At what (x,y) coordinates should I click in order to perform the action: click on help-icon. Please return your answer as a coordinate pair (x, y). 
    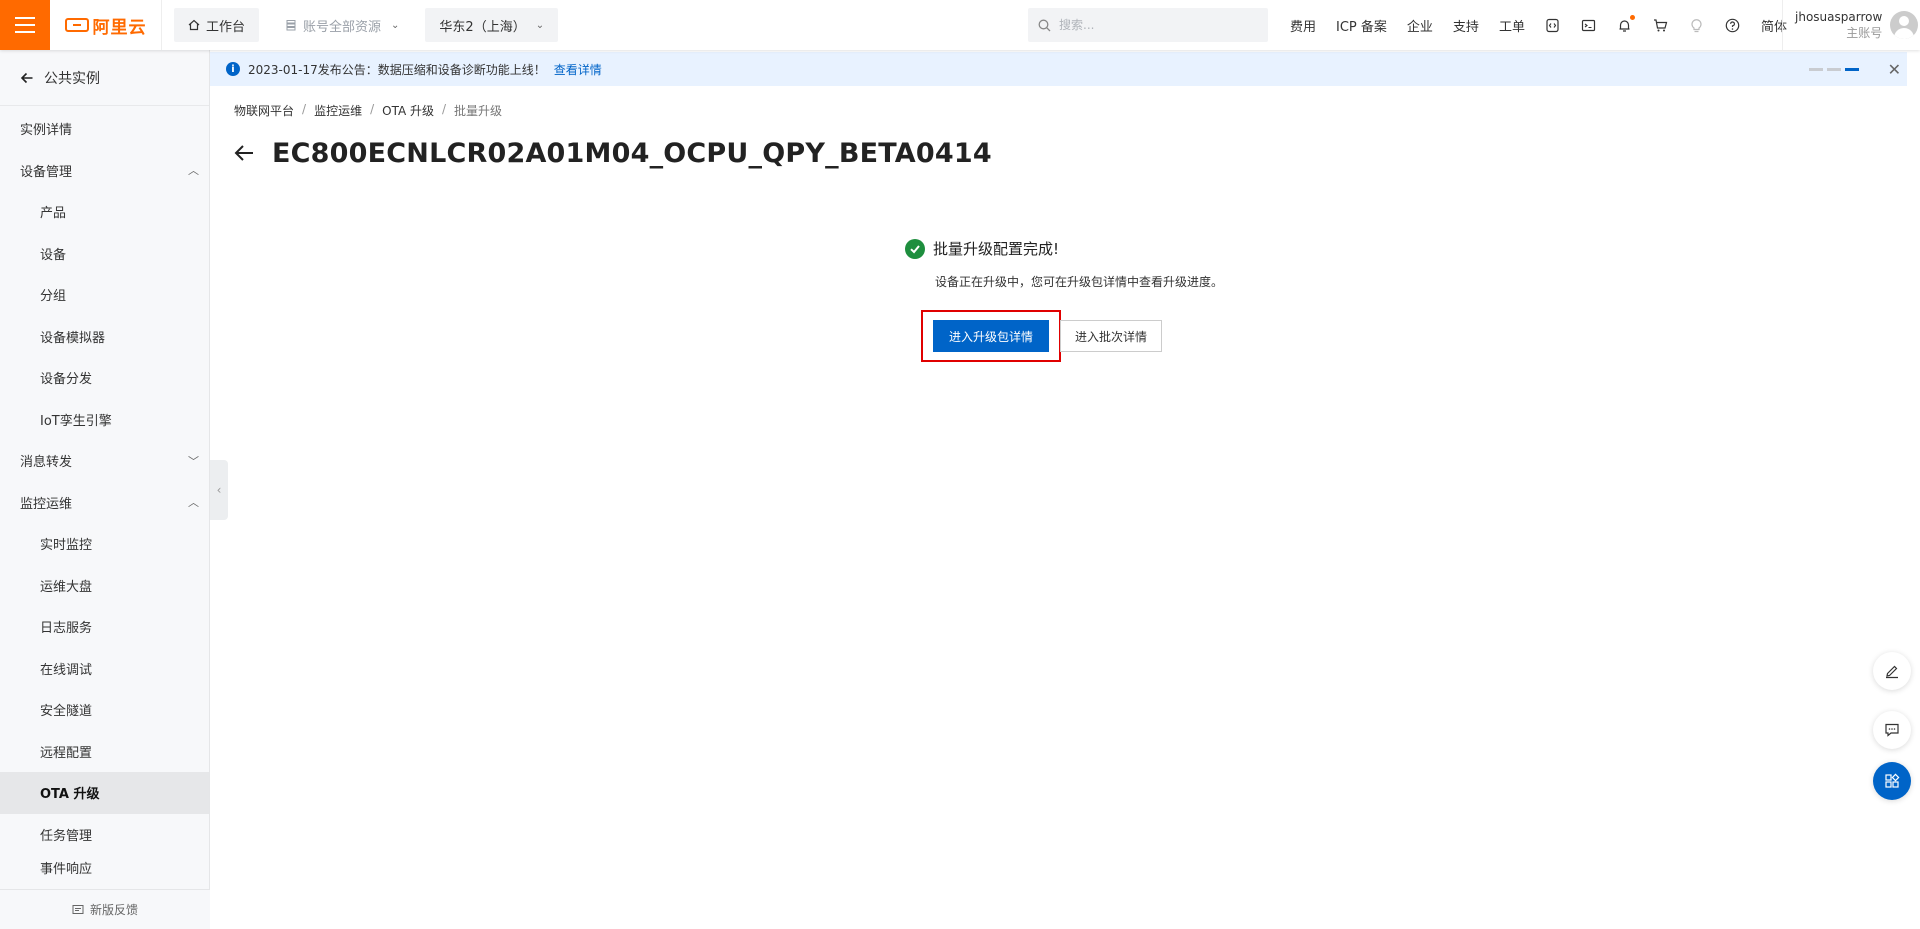
    Looking at the image, I should click on (1733, 25).